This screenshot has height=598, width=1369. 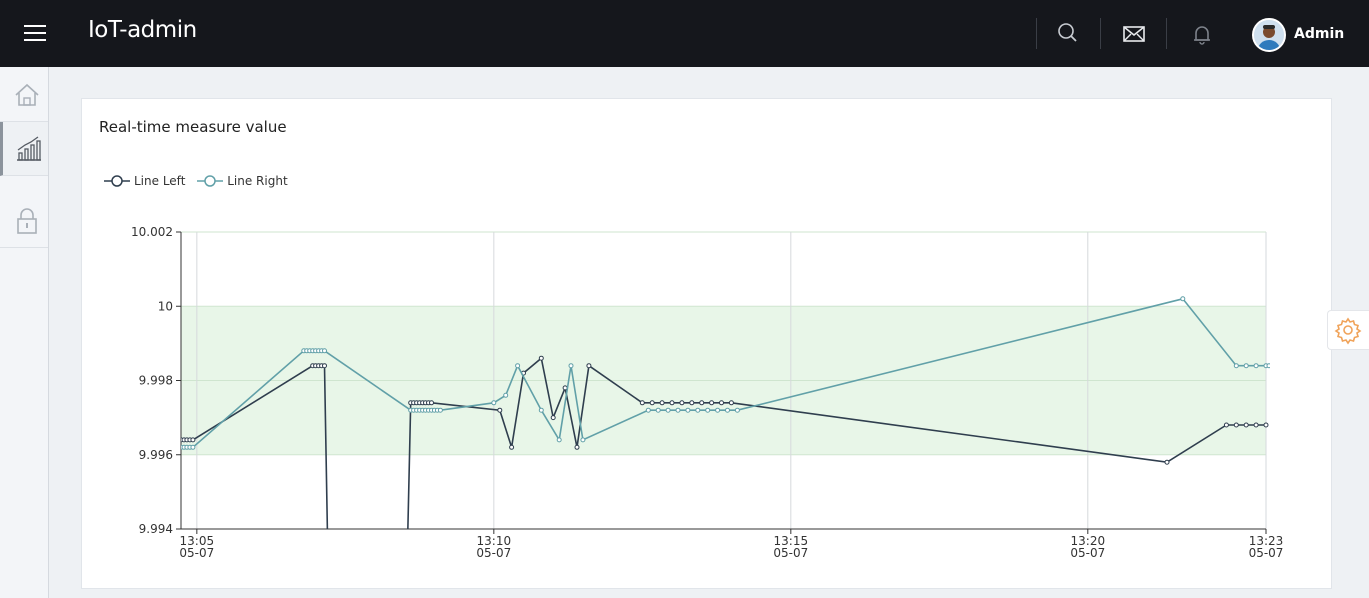 I want to click on mail-icon, so click(x=1134, y=34).